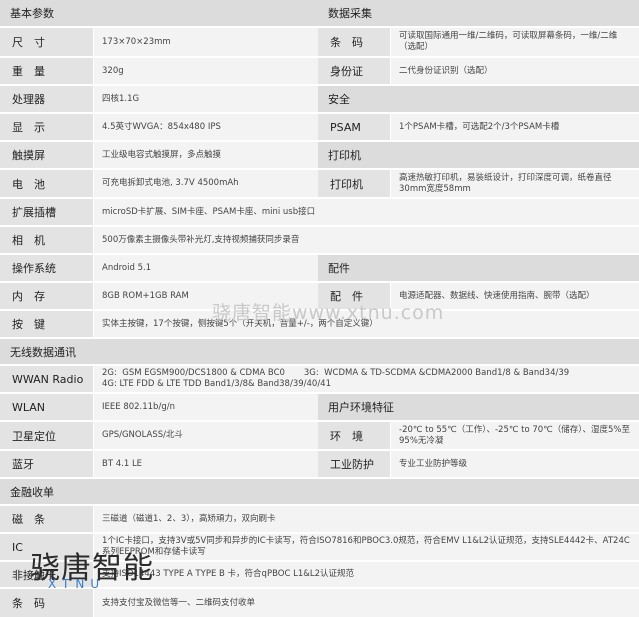 The width and height of the screenshot is (639, 617). I want to click on row-label-cpu: 处理器, so click(46, 99).